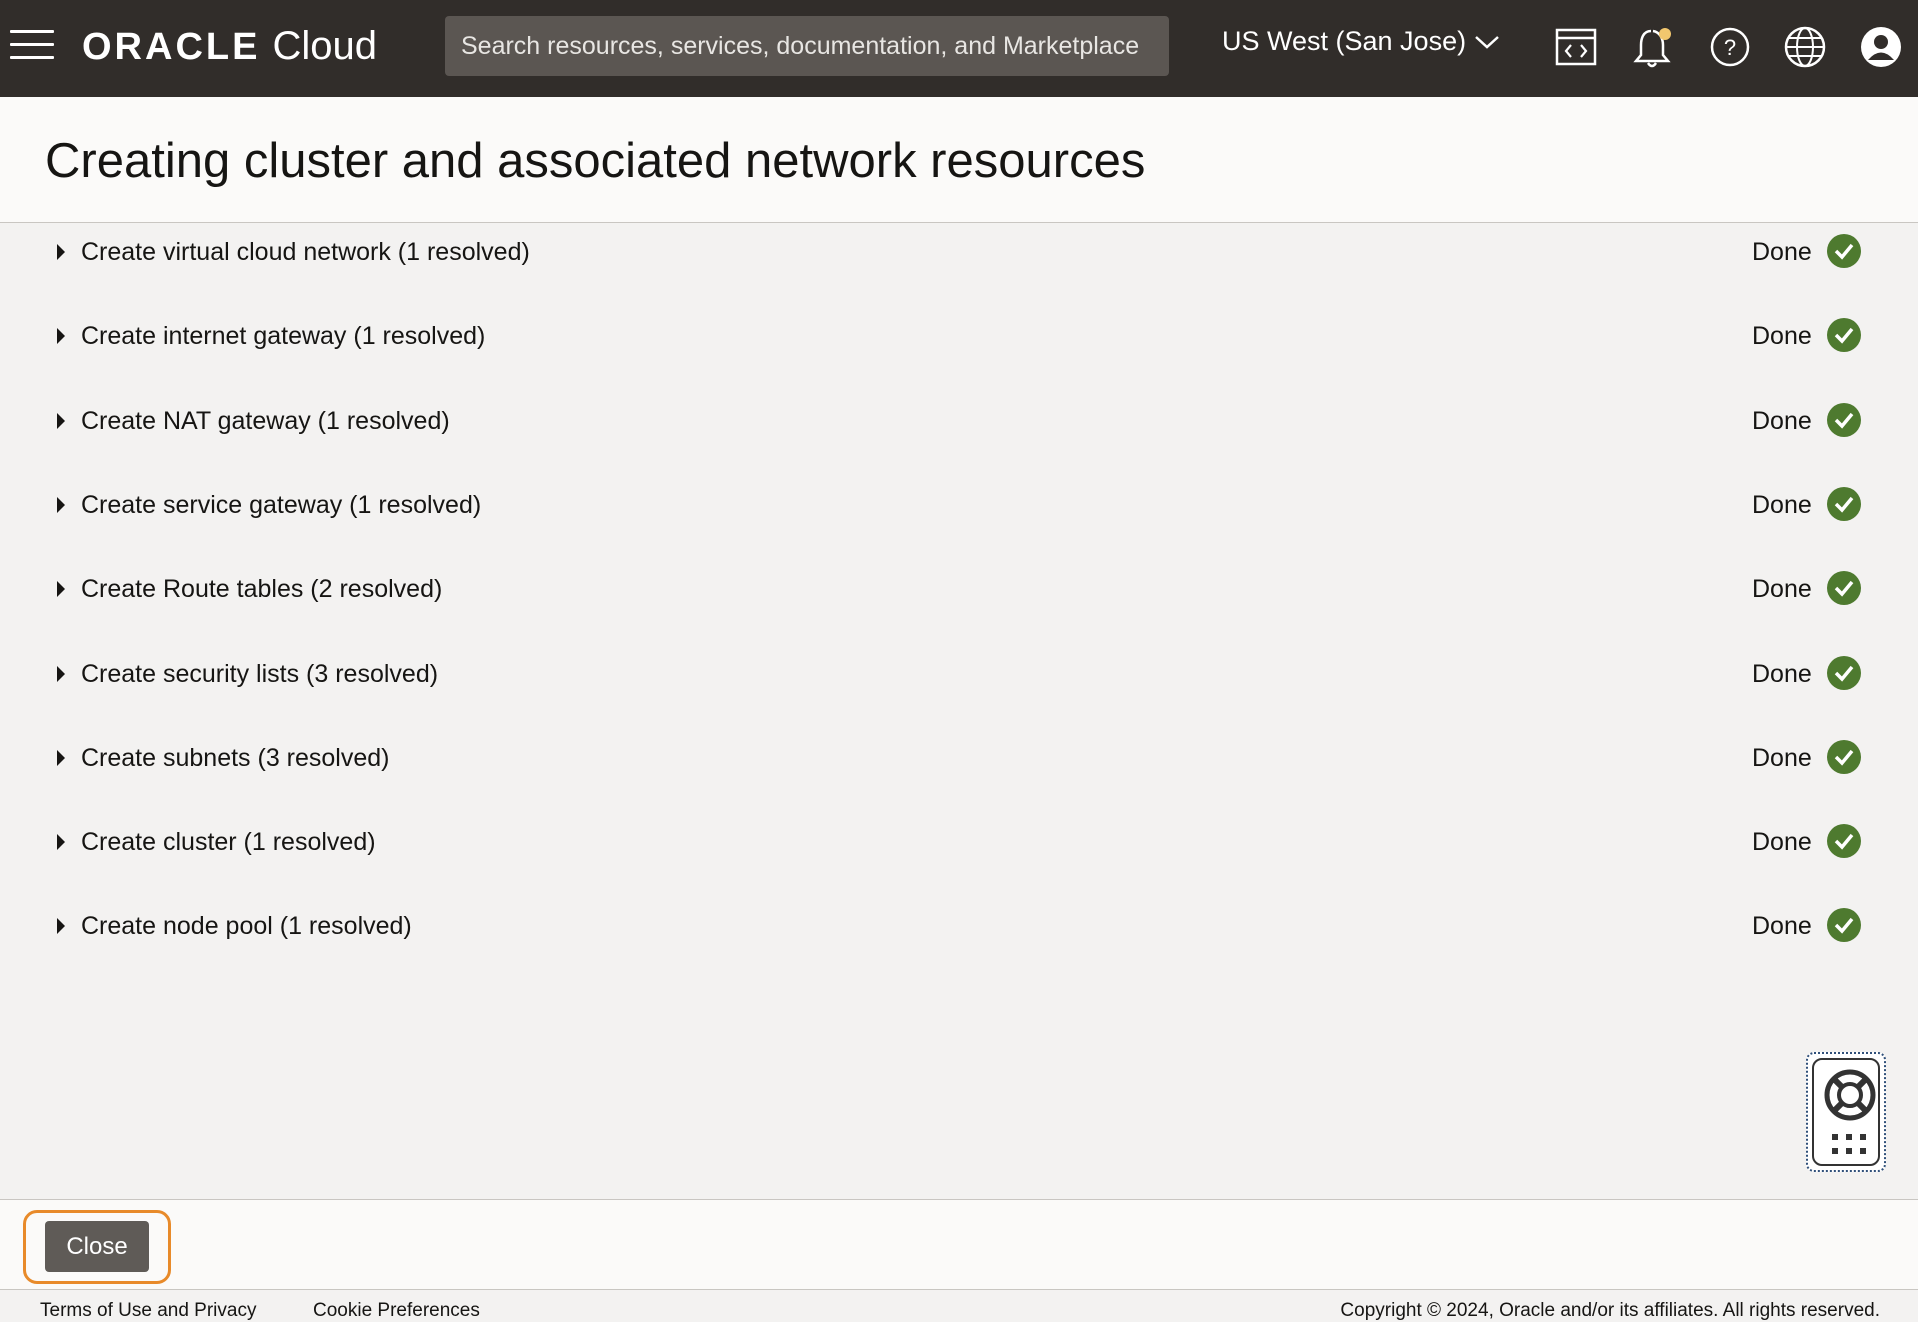 The image size is (1918, 1322). I want to click on step-label: Create cluster (1 resolved), so click(228, 842).